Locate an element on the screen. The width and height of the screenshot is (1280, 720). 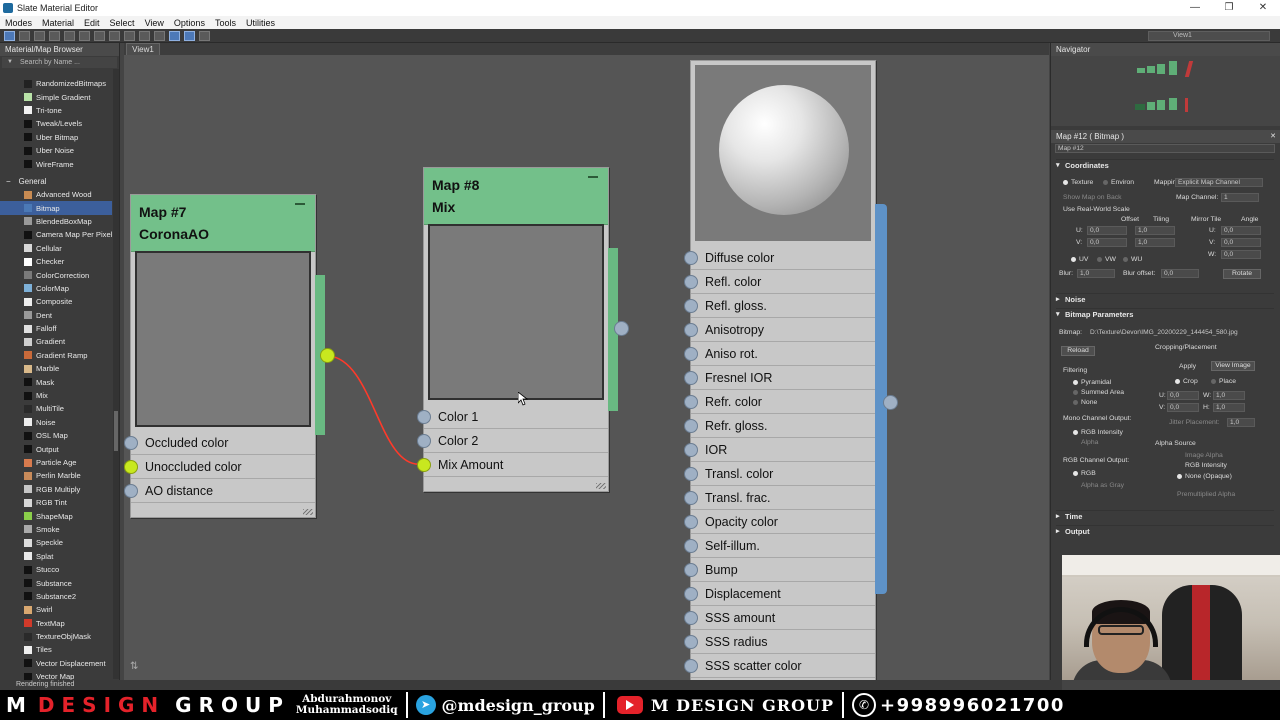
premultiplied-alpha-checkbox: Premultiplied Alpha is located at coordinates (1206, 494).